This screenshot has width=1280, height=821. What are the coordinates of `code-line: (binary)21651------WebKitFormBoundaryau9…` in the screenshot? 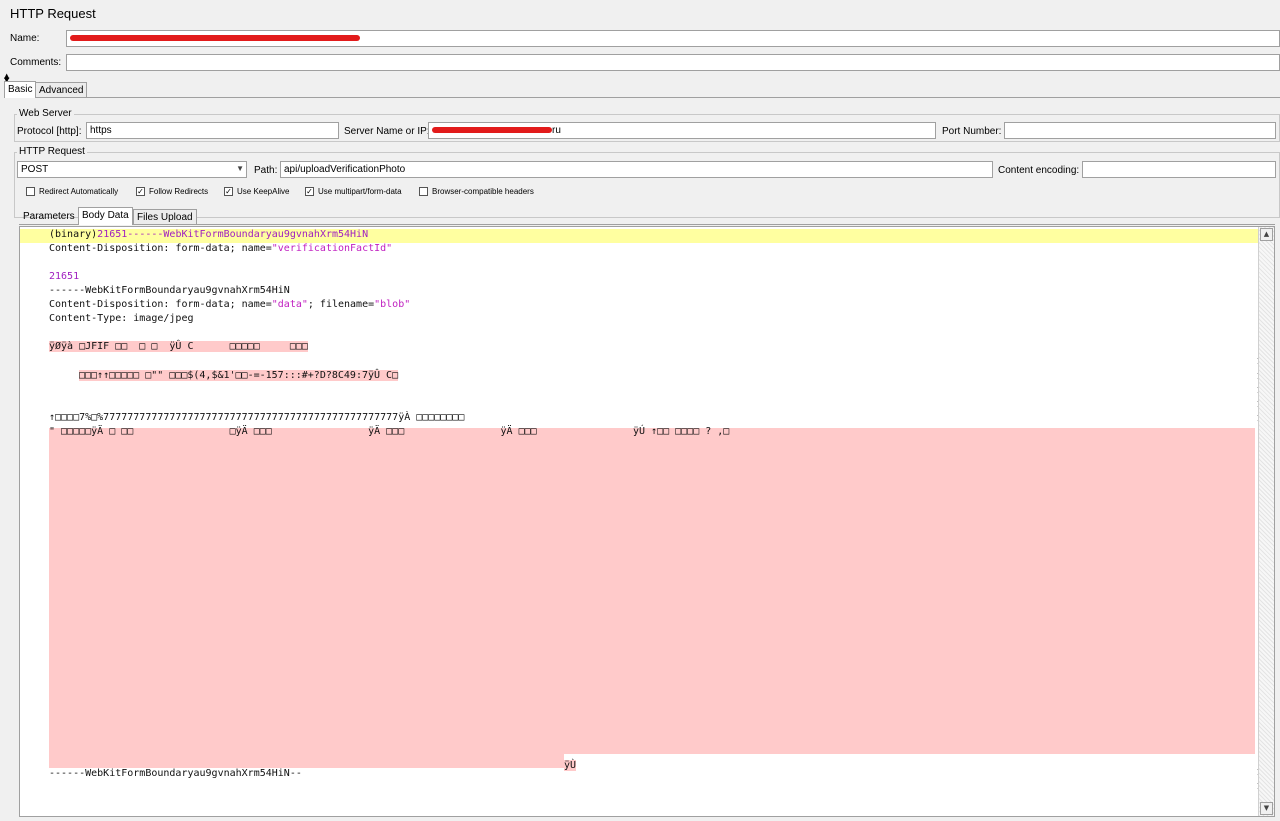 It's located at (209, 234).